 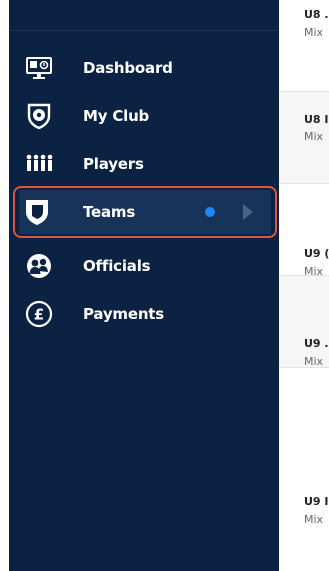 I want to click on sidebar-item-players: Players, so click(x=144, y=164).